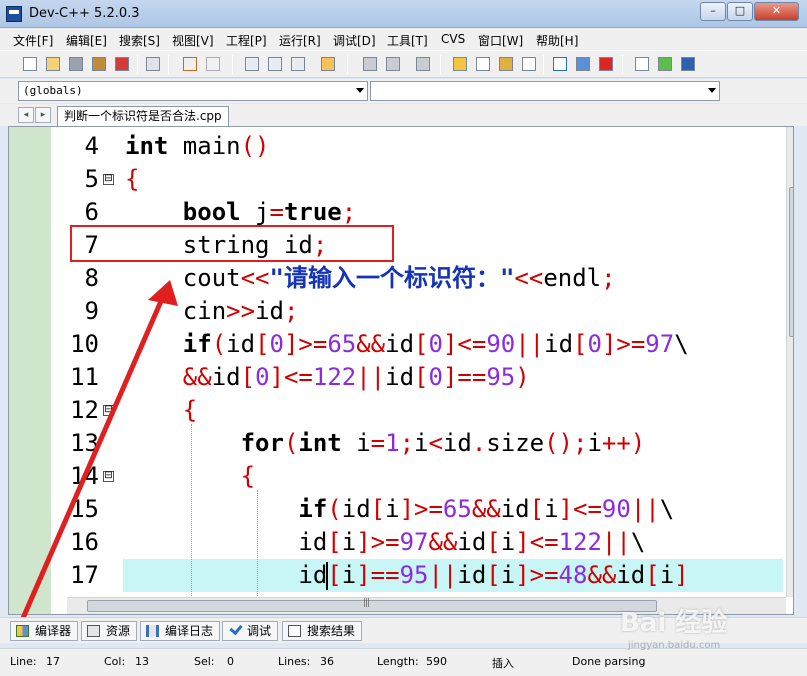 The height and width of the screenshot is (676, 807). What do you see at coordinates (115, 661) in the screenshot?
I see `status-col-label: Col:` at bounding box center [115, 661].